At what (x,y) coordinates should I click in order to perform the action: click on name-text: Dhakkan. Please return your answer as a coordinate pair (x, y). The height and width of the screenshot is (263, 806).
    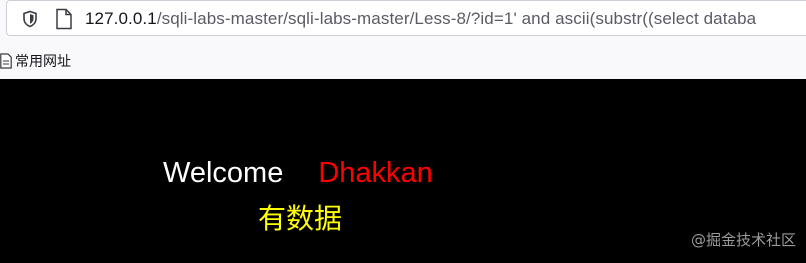
    Looking at the image, I should click on (375, 173).